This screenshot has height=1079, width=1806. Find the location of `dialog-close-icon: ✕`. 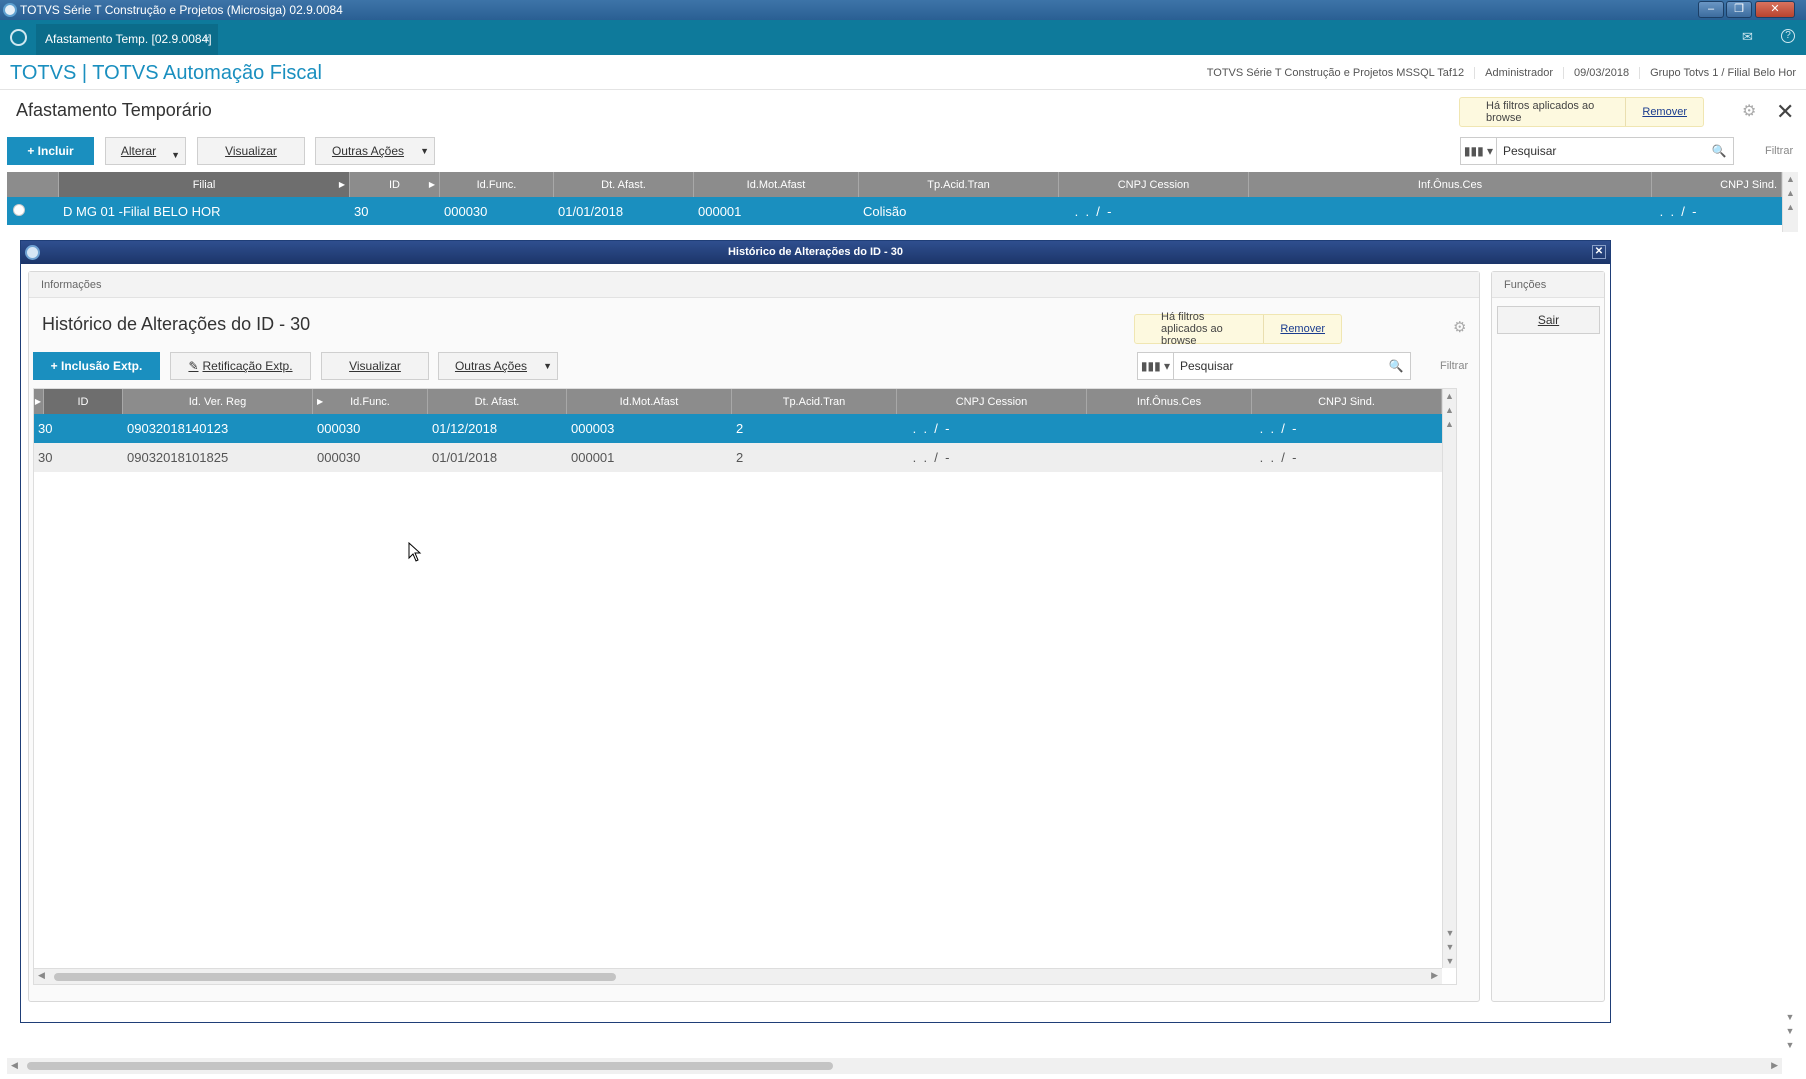

dialog-close-icon: ✕ is located at coordinates (1599, 252).